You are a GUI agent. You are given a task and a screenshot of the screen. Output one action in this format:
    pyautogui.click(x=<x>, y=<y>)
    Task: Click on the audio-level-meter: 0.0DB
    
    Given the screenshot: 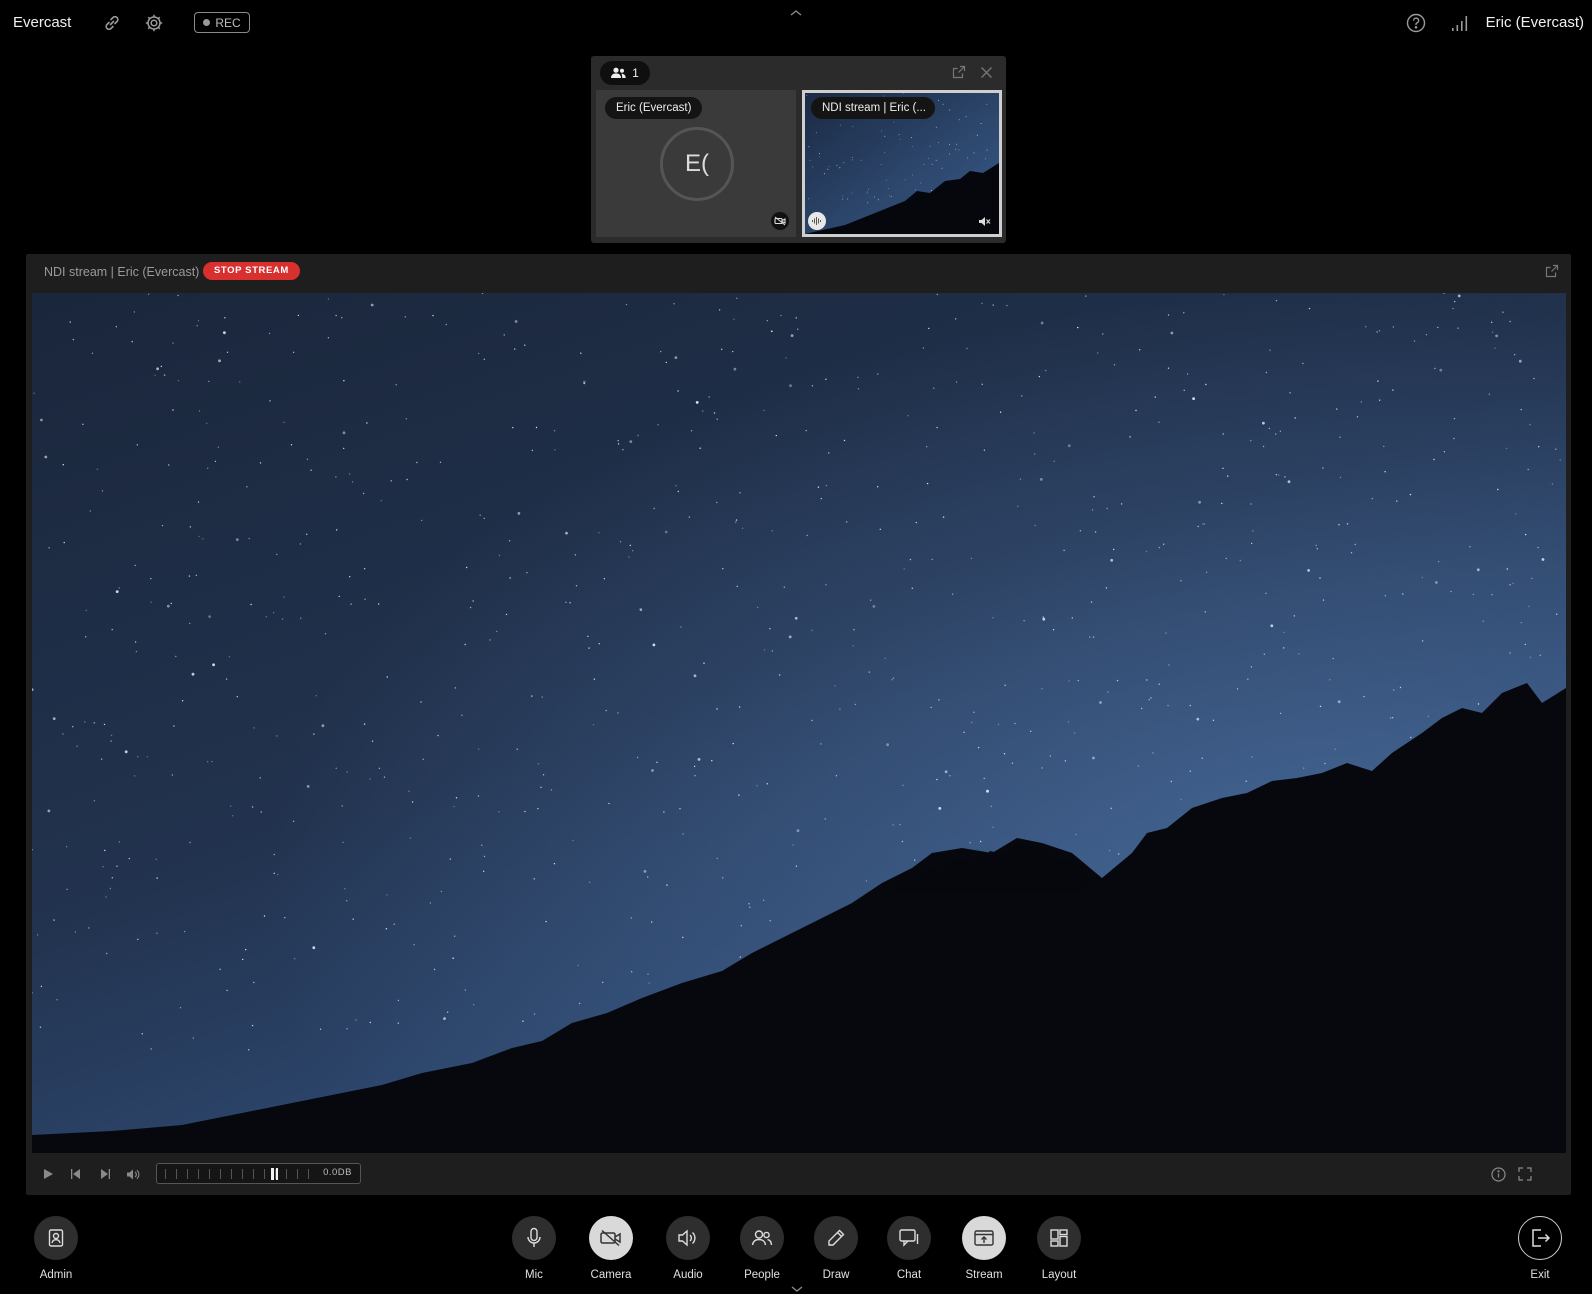 What is the action you would take?
    pyautogui.click(x=258, y=1173)
    